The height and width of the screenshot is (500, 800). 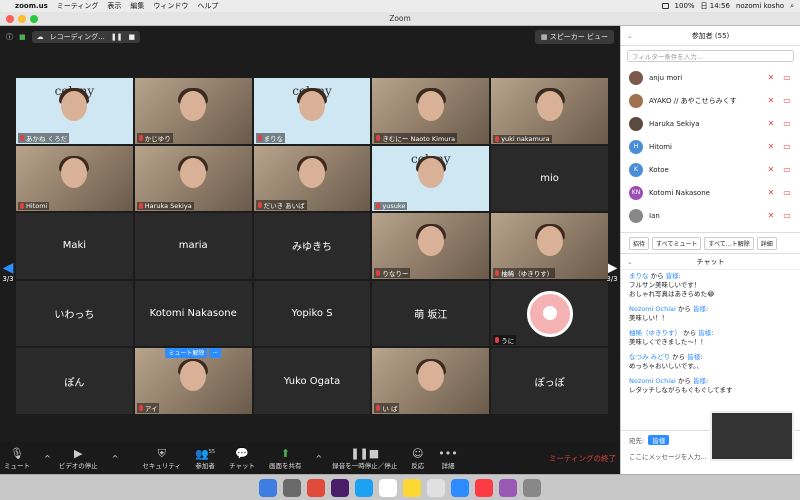 What do you see at coordinates (484, 487) in the screenshot?
I see `music-icon` at bounding box center [484, 487].